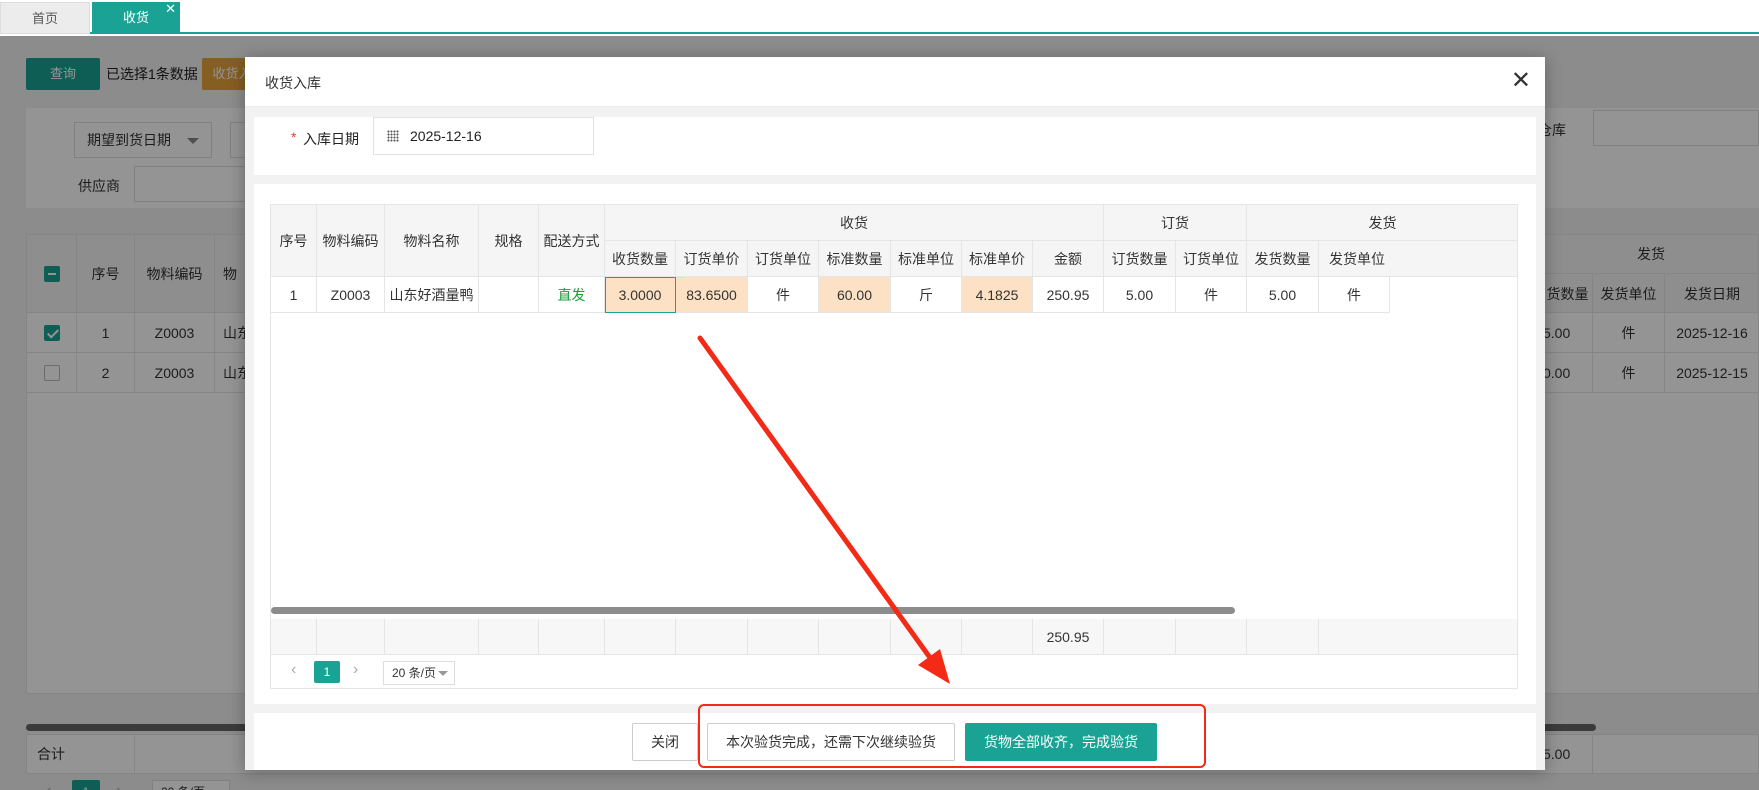  I want to click on row-delivery-method: 直发, so click(572, 295).